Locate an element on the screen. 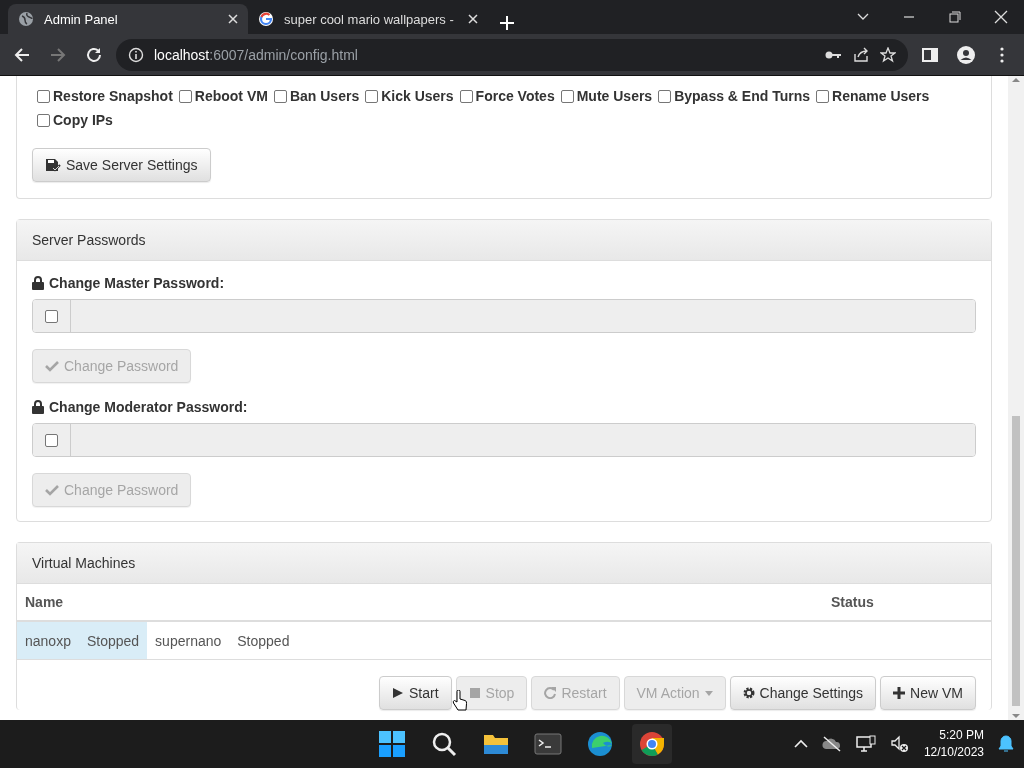 The height and width of the screenshot is (768, 1024). tab-title: super cool mario wallpapers - is located at coordinates (369, 19).